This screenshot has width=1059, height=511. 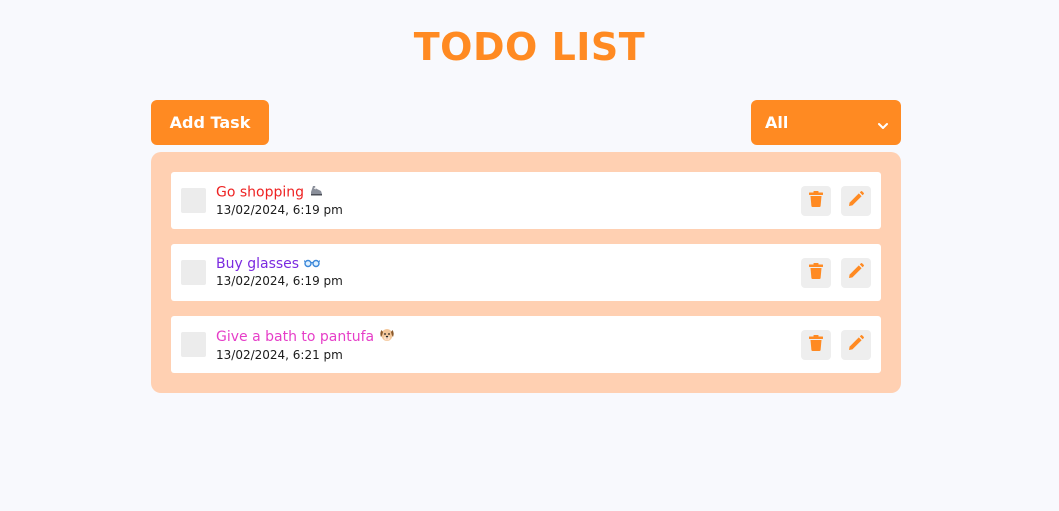 I want to click on task-text: Go shopping 13/02/2024, 6:19 pm, so click(x=279, y=200).